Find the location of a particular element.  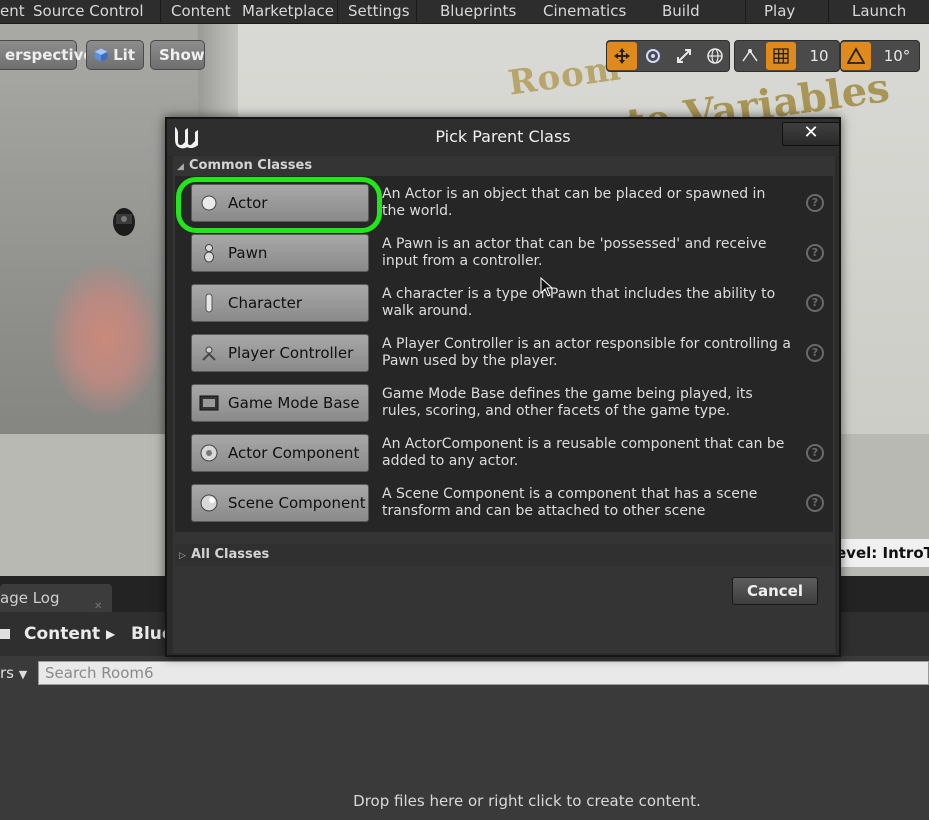

pawn-icon is located at coordinates (209, 253).